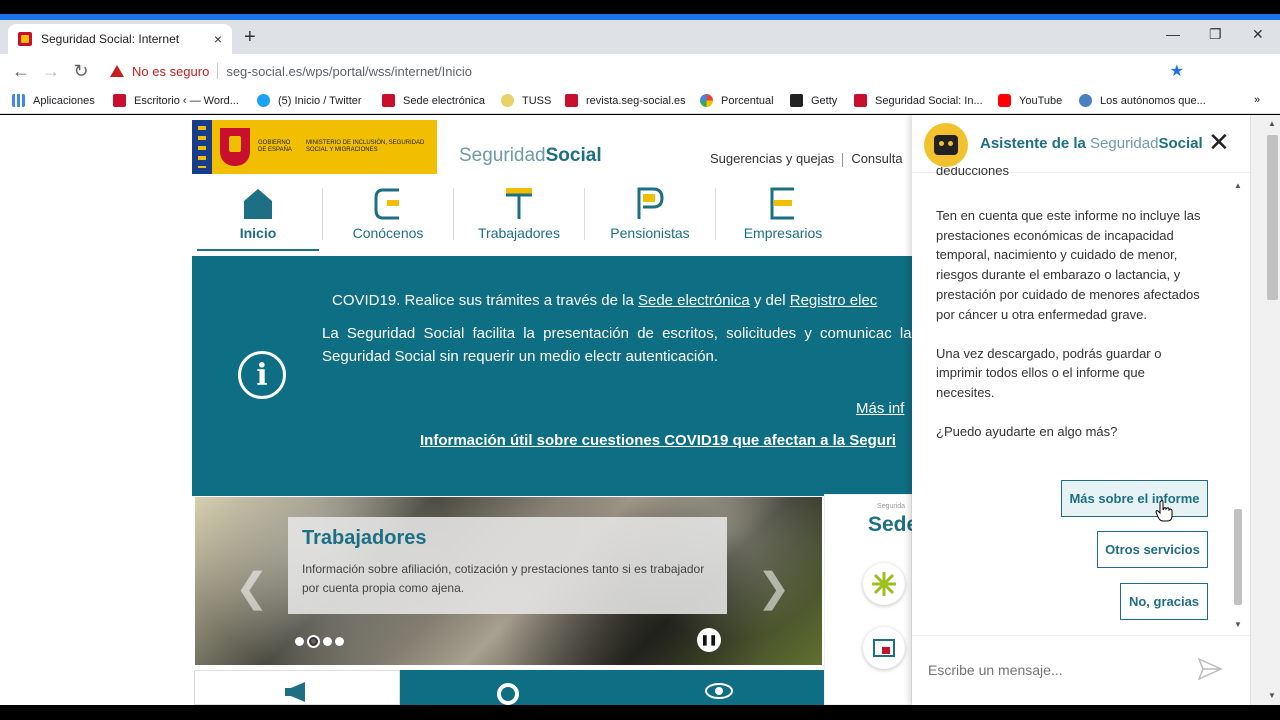 The image size is (1280, 720). Describe the element at coordinates (25, 39) in the screenshot. I see `spain-flag-icon` at that location.